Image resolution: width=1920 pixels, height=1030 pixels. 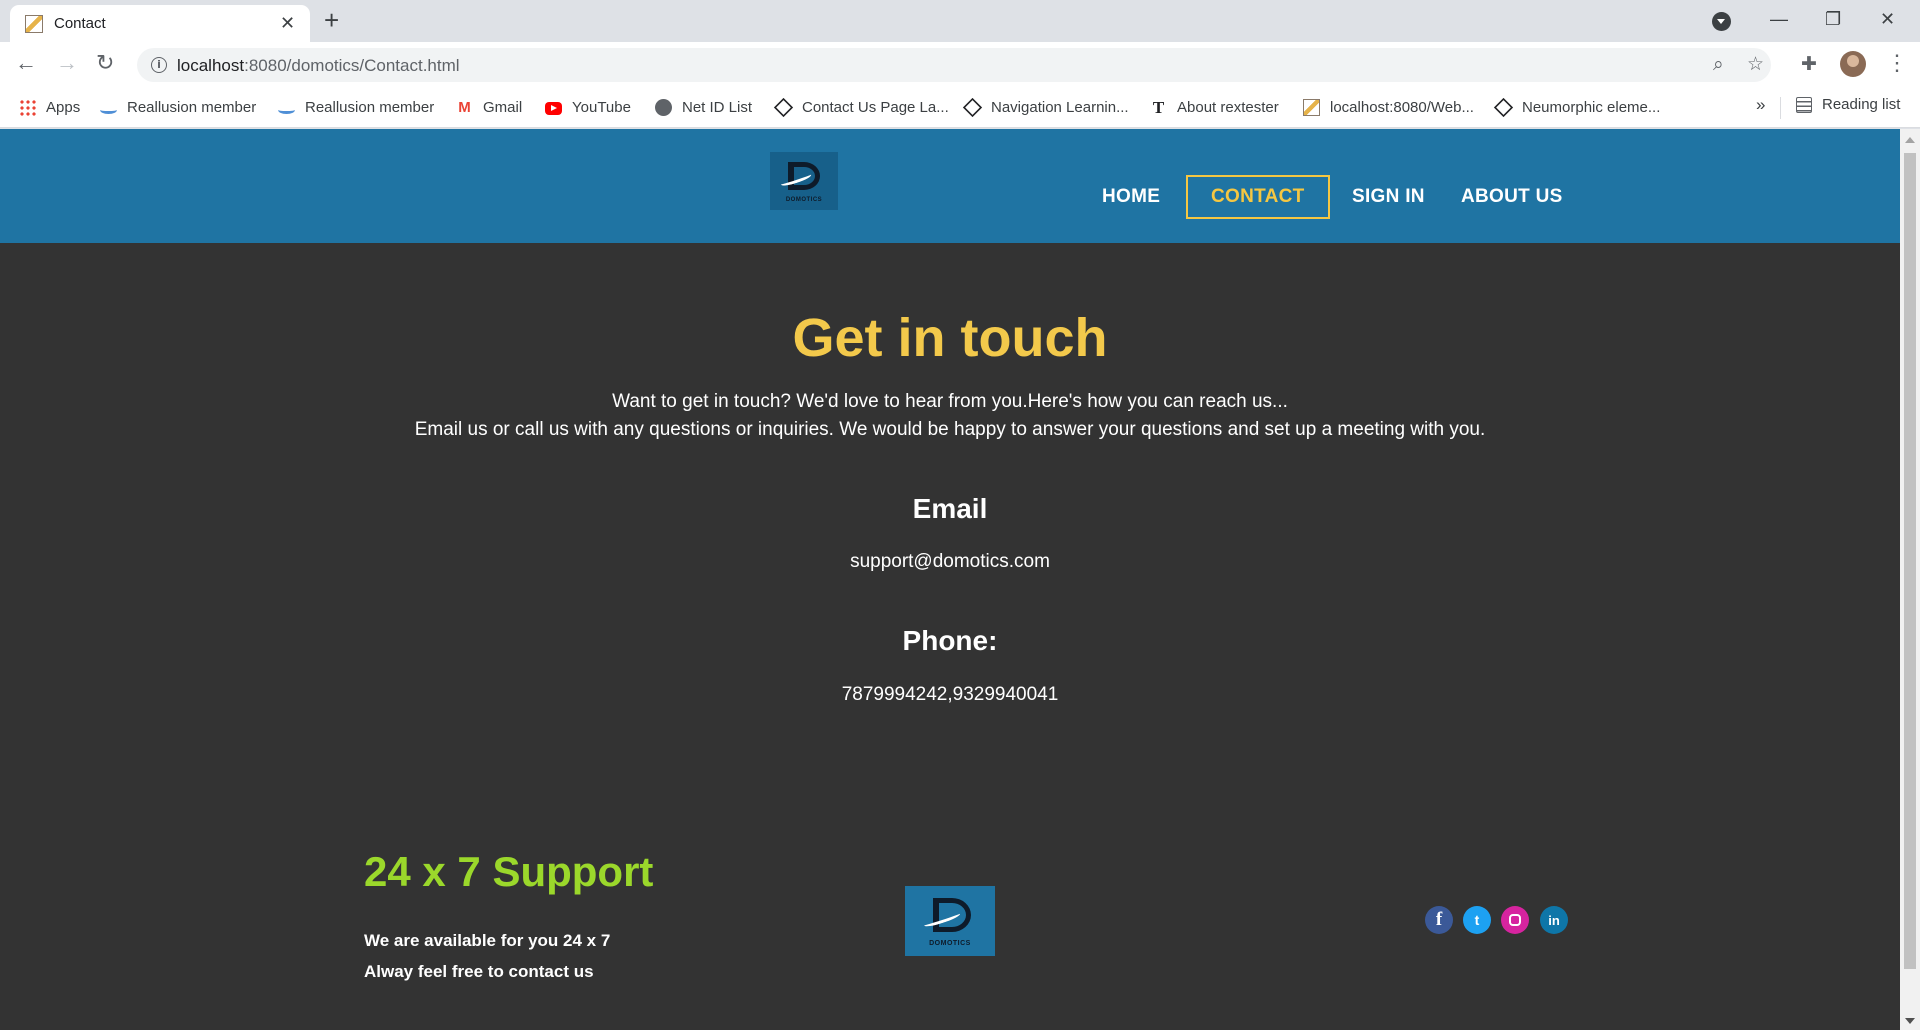 I want to click on tab-search-icon, so click(x=1721, y=21).